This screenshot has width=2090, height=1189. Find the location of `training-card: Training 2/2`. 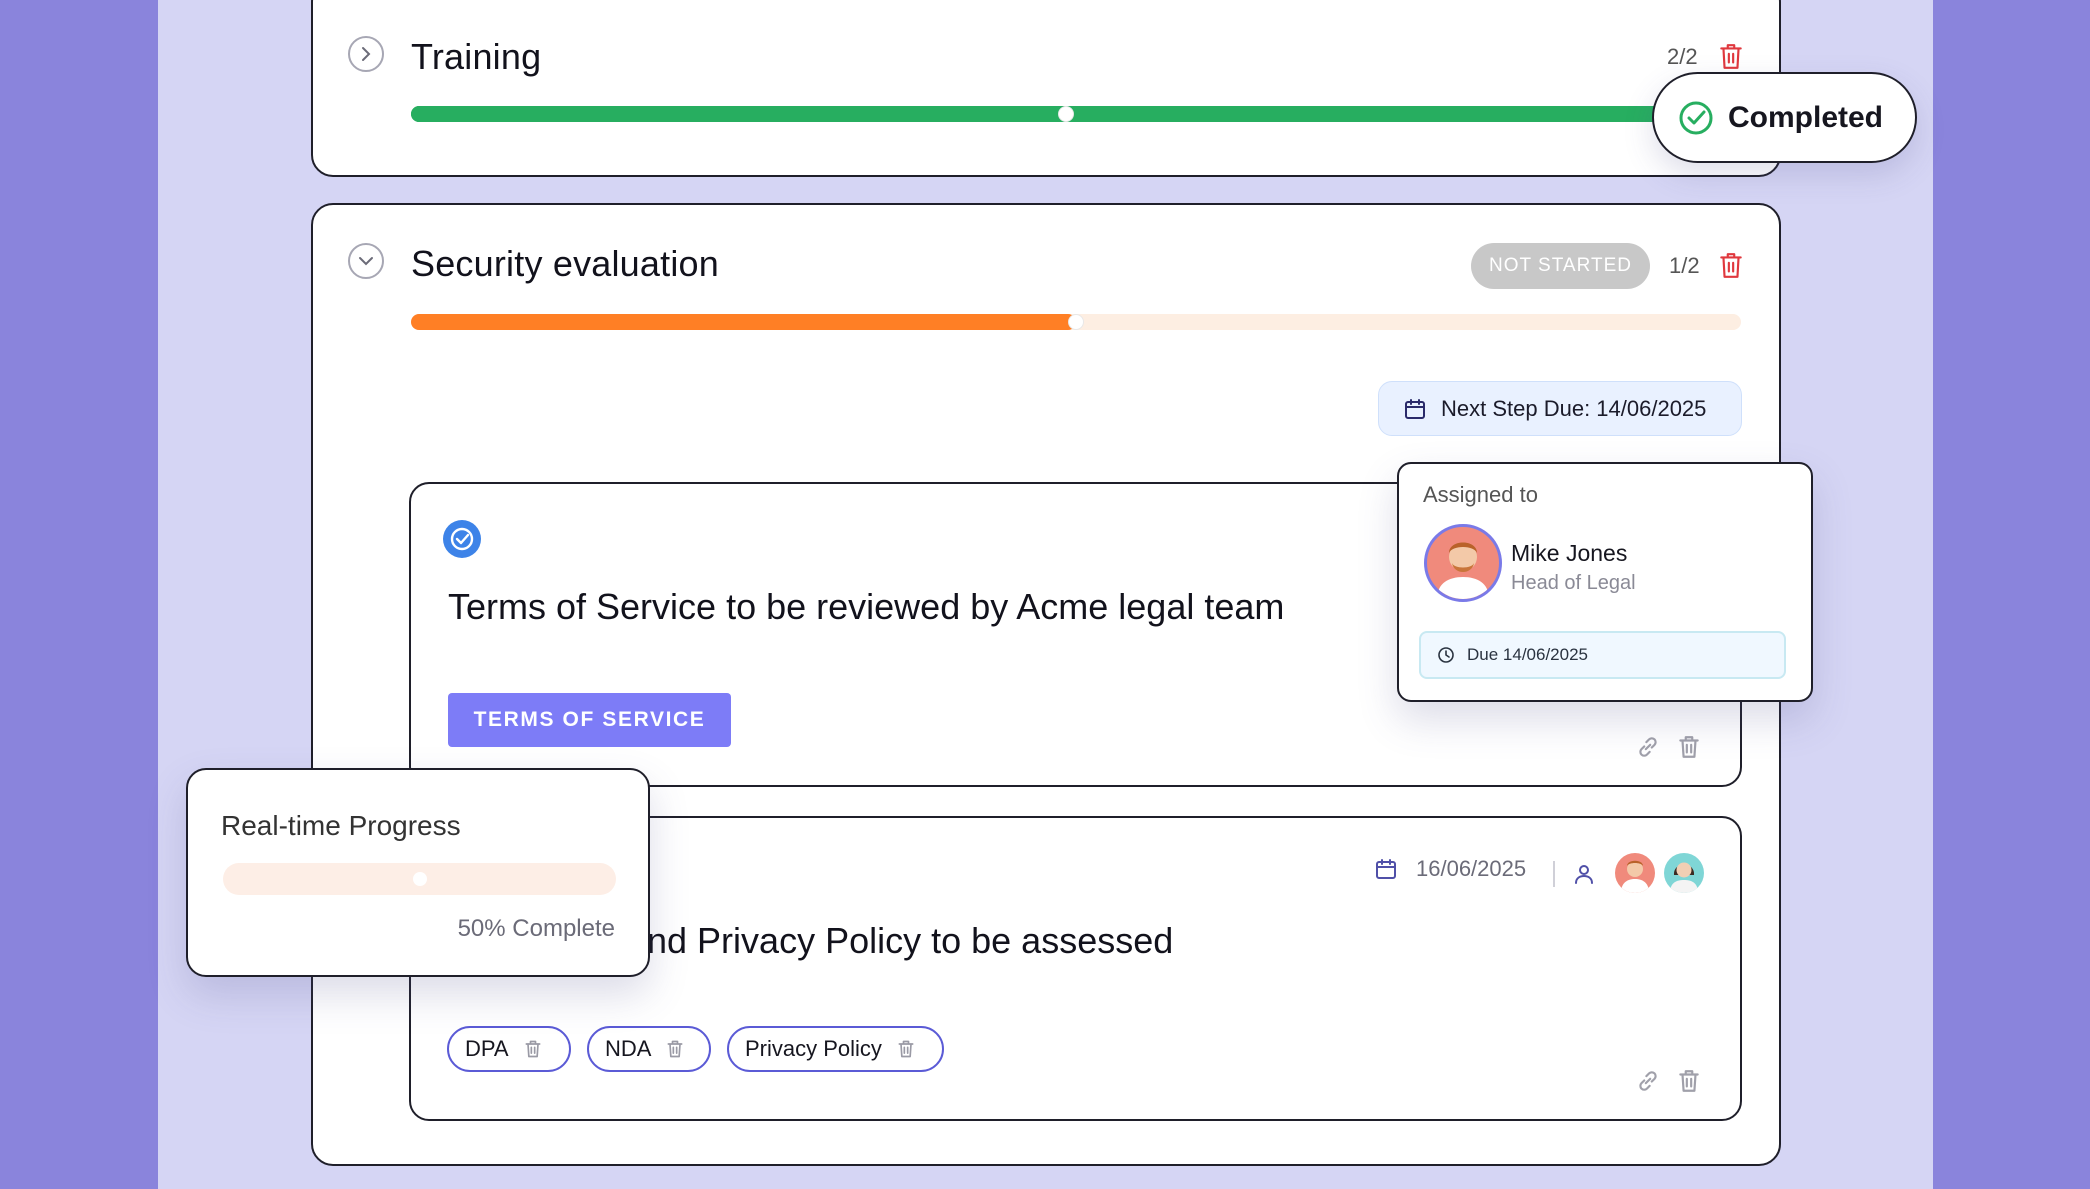

training-card: Training 2/2 is located at coordinates (1046, 88).